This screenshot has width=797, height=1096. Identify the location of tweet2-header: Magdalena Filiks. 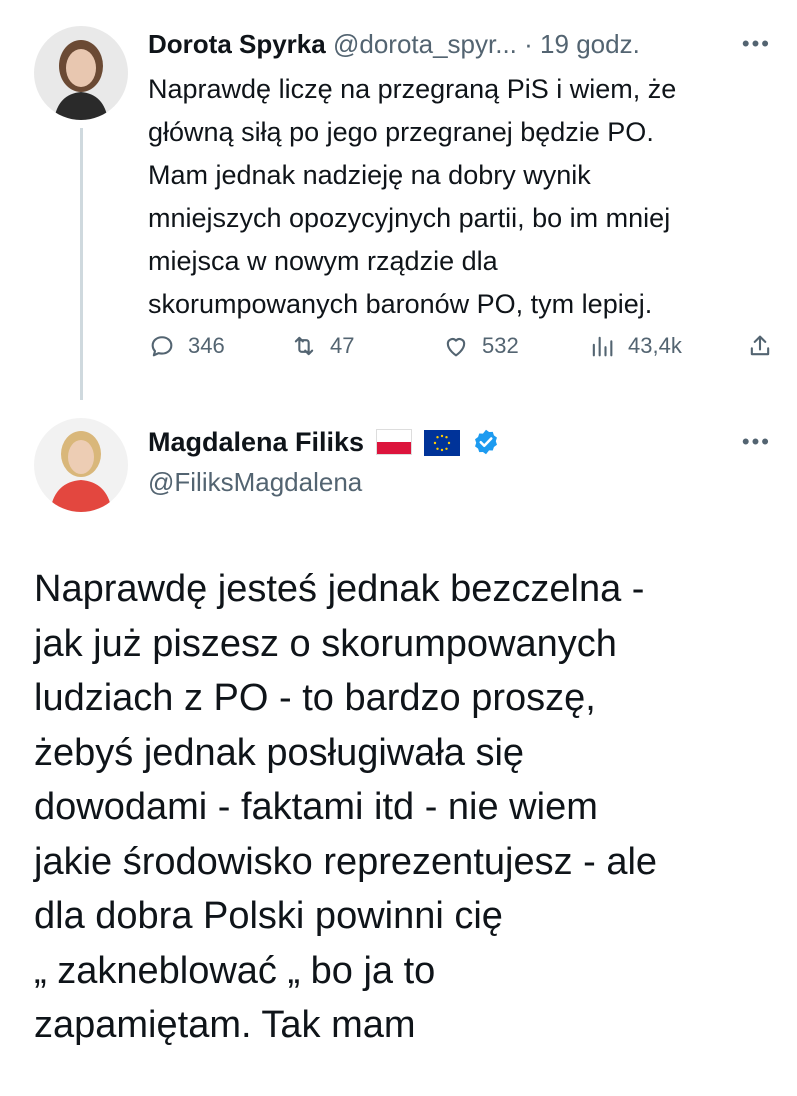
(324, 442).